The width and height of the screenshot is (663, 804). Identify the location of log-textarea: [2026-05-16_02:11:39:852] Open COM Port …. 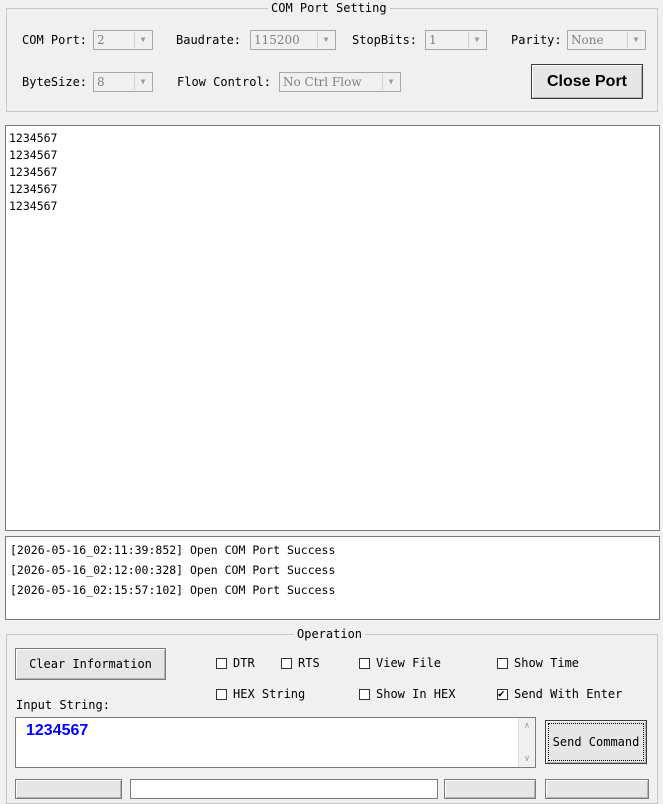
(332, 578).